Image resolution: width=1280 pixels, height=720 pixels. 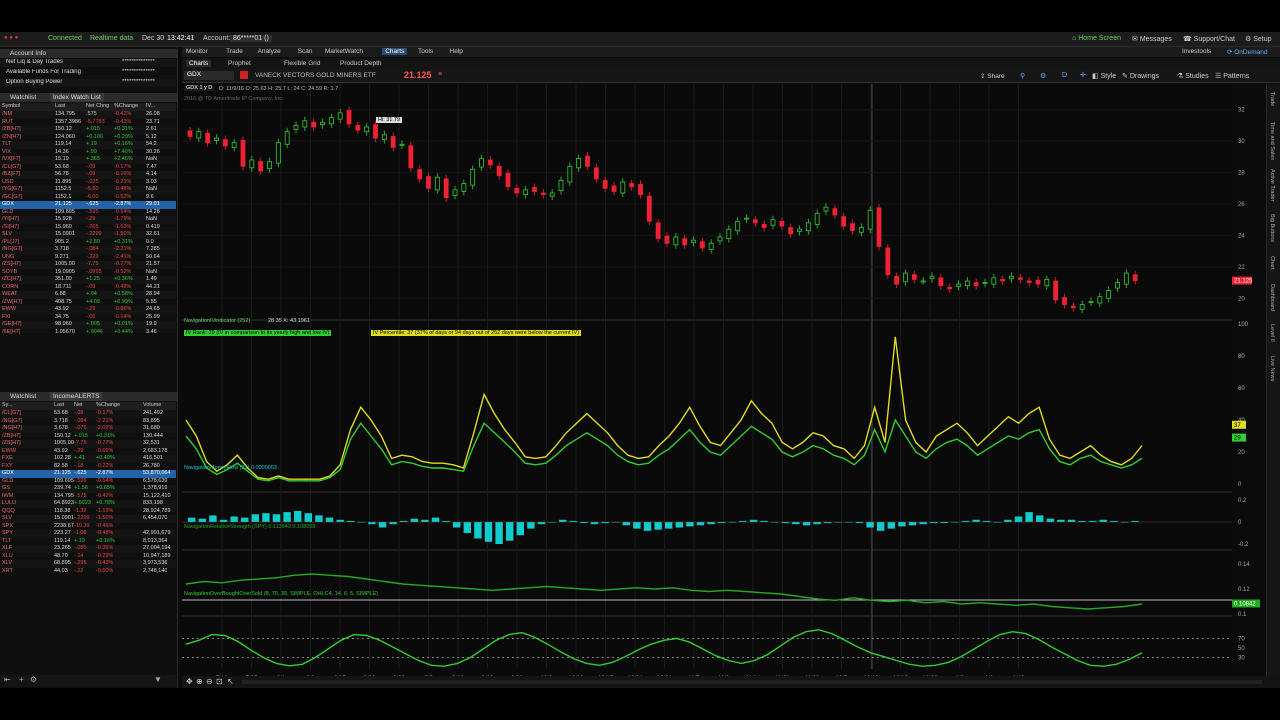 What do you see at coordinates (11, 38) in the screenshot?
I see `window-controls: ● ● ●` at bounding box center [11, 38].